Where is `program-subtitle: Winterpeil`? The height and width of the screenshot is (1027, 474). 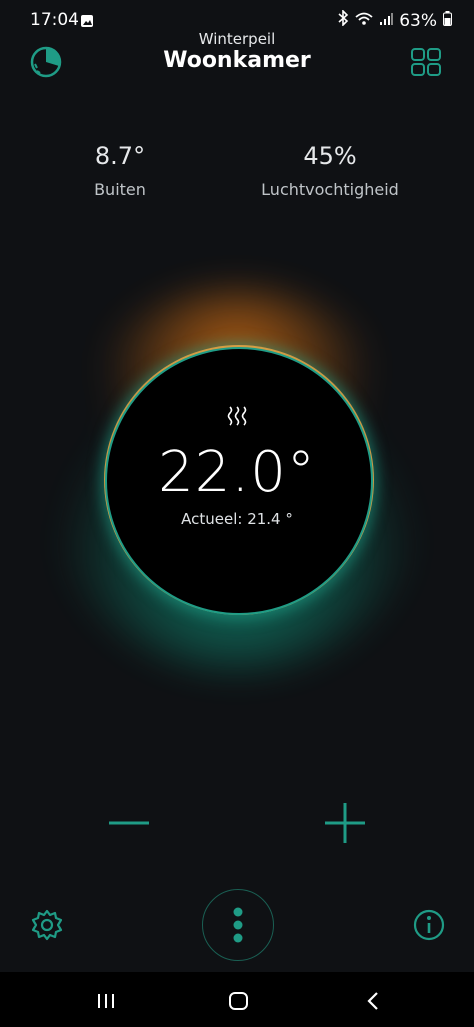
program-subtitle: Winterpeil is located at coordinates (237, 39).